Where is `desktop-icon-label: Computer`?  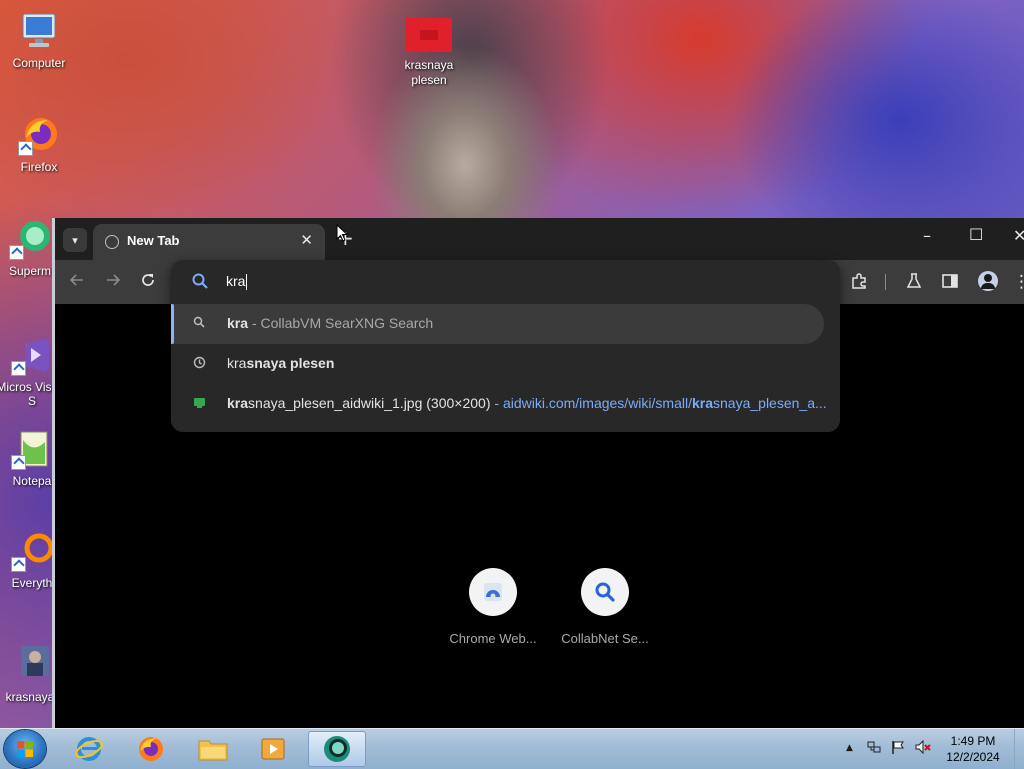
desktop-icon-label: Computer is located at coordinates (39, 63).